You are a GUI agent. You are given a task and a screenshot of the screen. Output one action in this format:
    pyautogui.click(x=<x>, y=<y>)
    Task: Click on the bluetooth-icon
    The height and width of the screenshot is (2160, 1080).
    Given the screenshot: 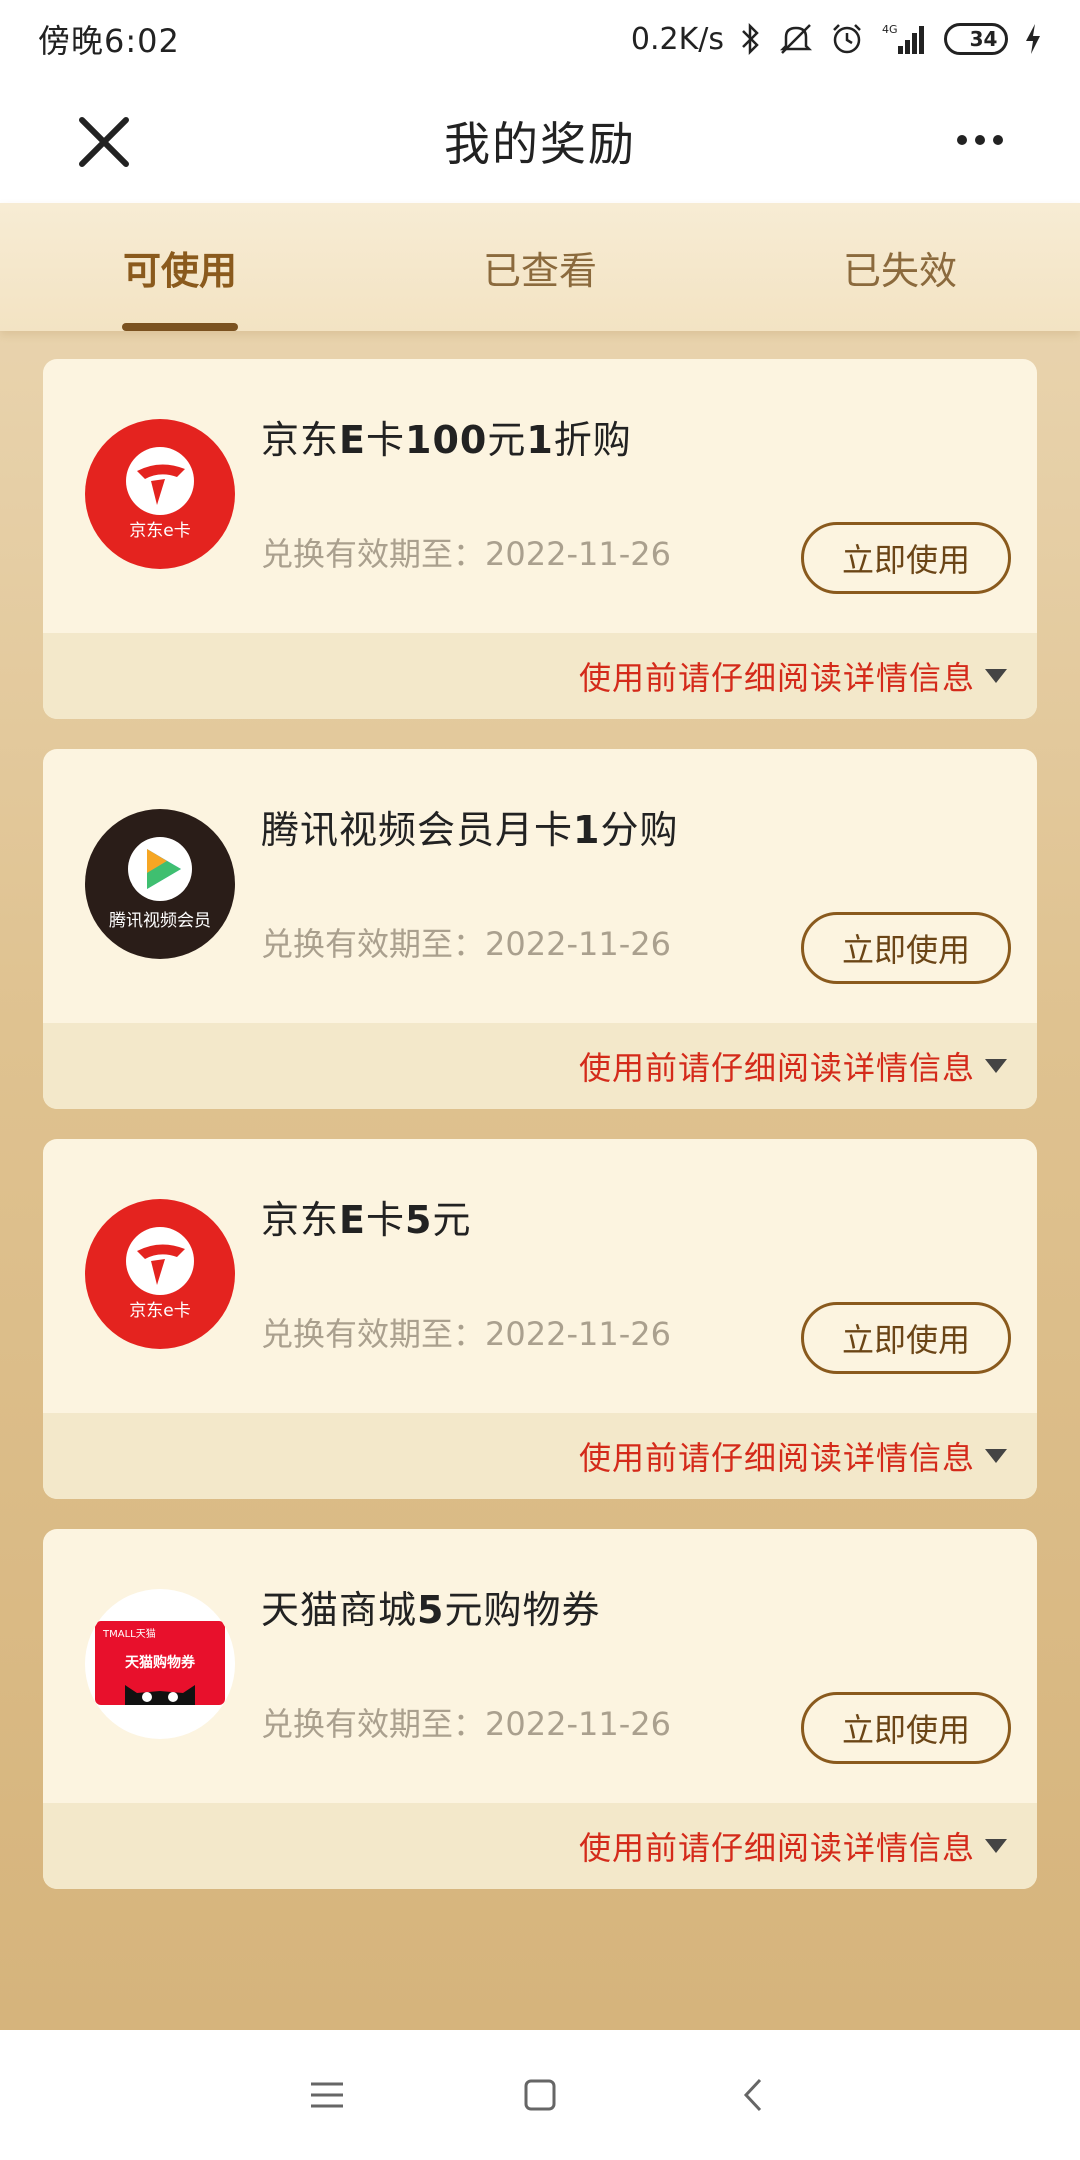 What is the action you would take?
    pyautogui.click(x=751, y=39)
    